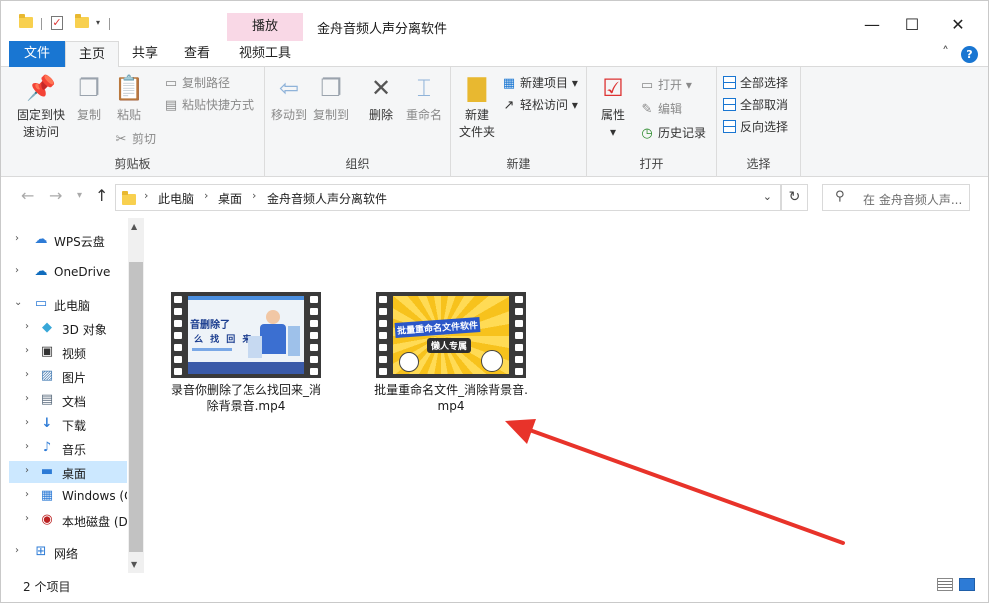 This screenshot has width=989, height=603. What do you see at coordinates (665, 85) in the screenshot?
I see `open-button: ▭ 打开 ▾` at bounding box center [665, 85].